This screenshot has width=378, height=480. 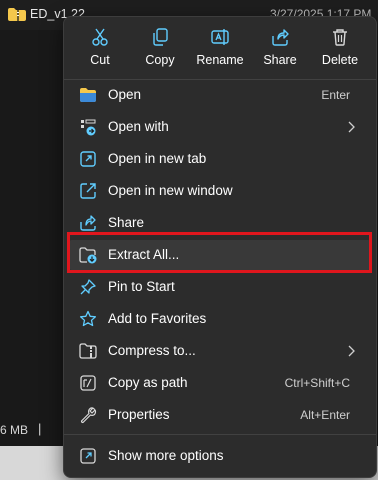 What do you see at coordinates (88, 159) in the screenshot?
I see `new-tab-icon` at bounding box center [88, 159].